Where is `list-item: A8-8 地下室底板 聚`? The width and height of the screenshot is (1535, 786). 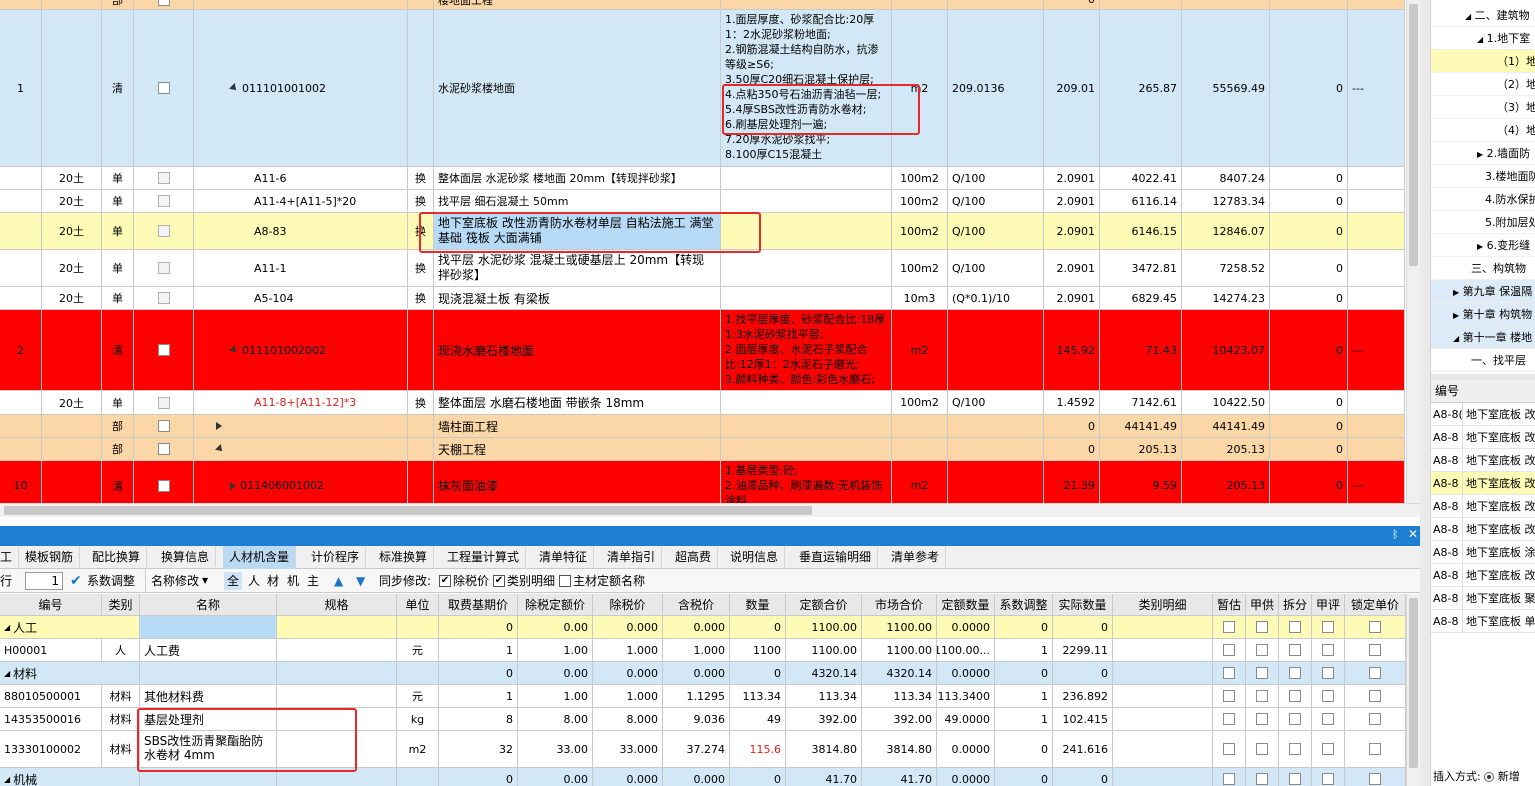 list-item: A8-8 地下室底板 聚 is located at coordinates (1483, 598).